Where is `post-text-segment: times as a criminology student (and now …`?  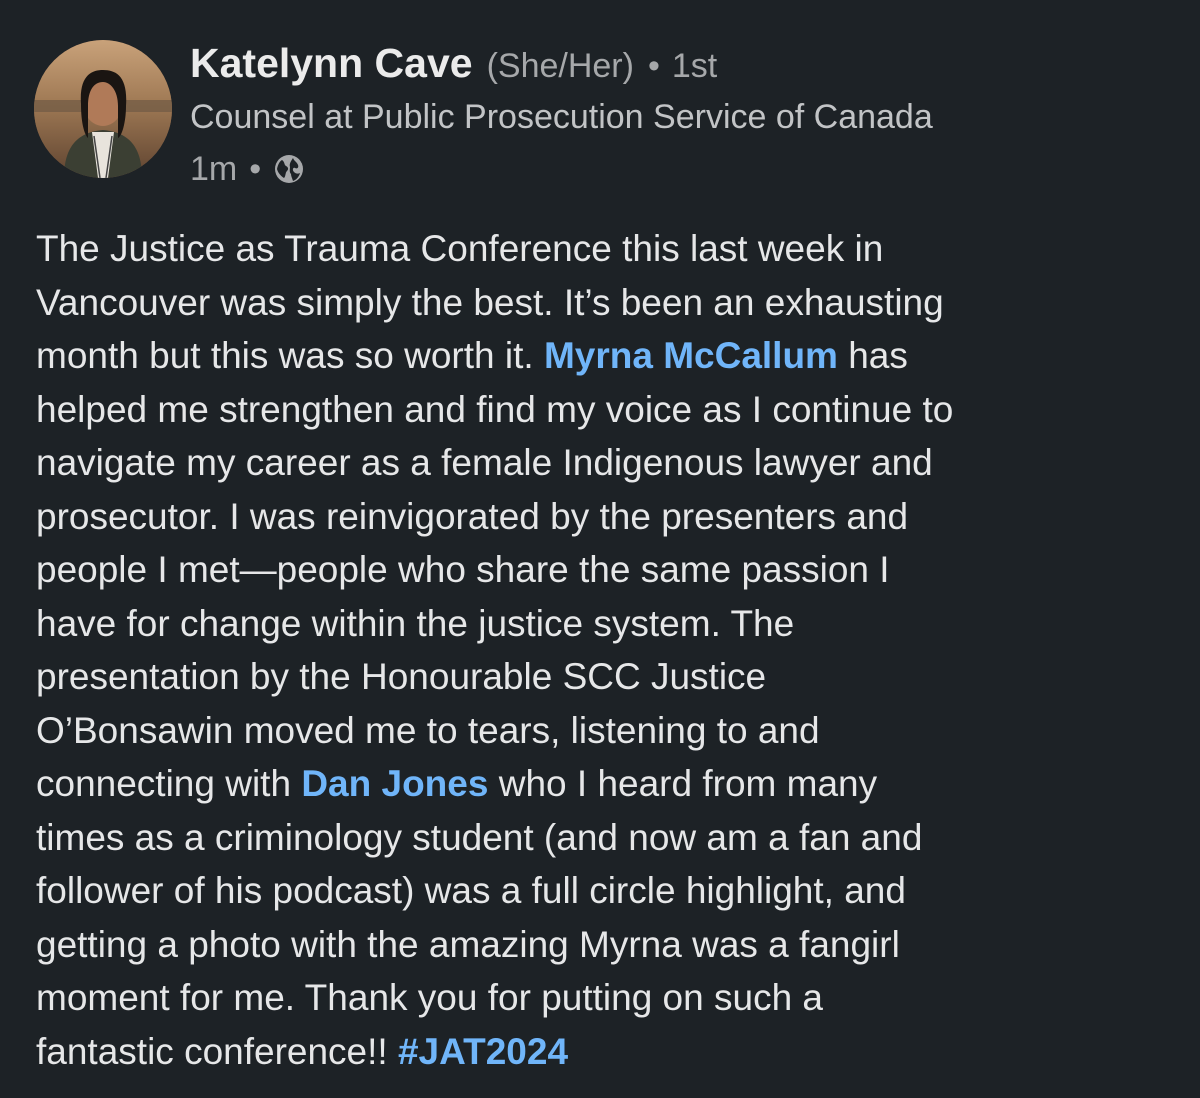 post-text-segment: times as a criminology student (and now … is located at coordinates (479, 837).